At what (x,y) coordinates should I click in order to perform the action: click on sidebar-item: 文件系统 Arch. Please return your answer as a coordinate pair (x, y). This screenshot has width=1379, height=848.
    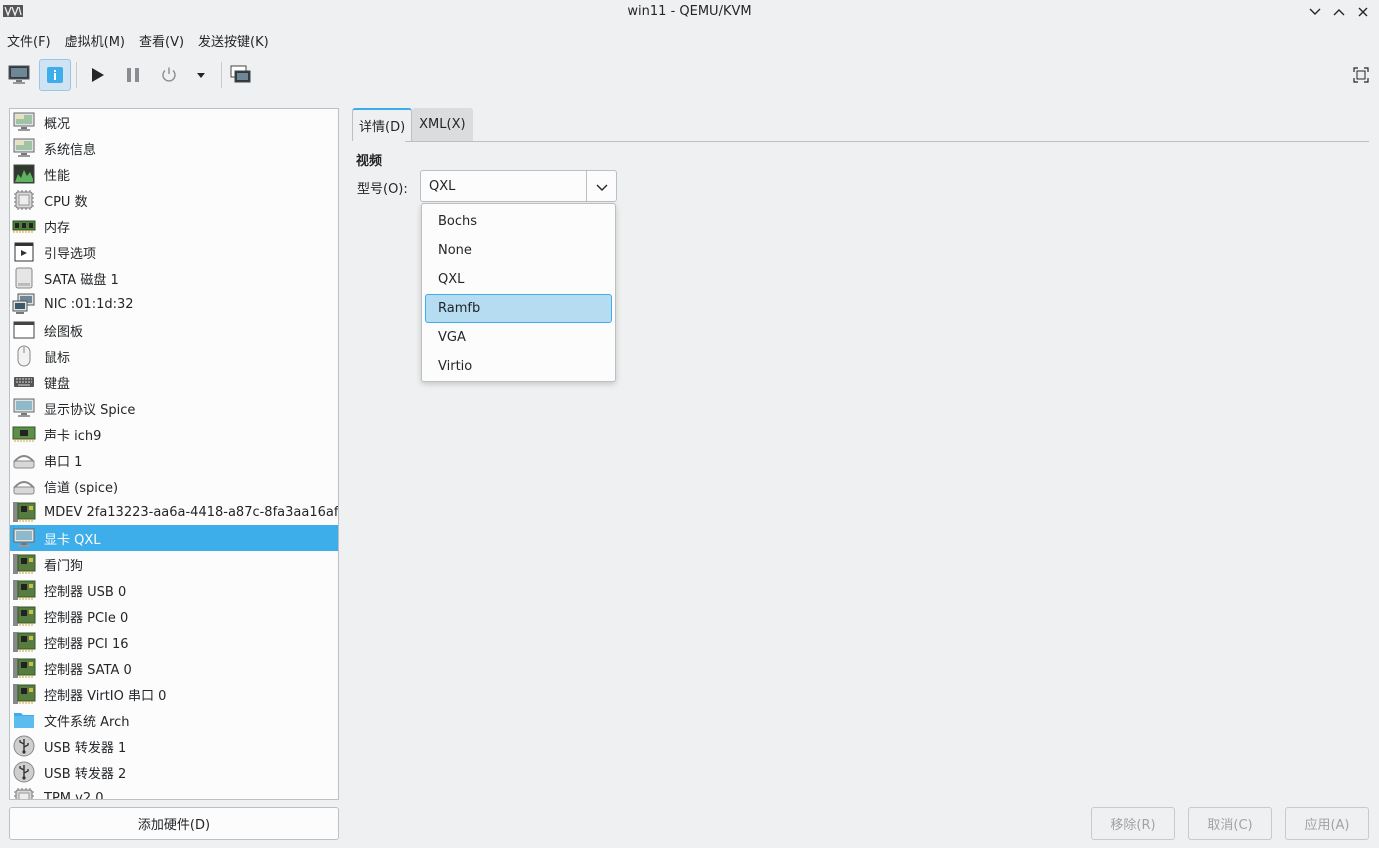
    Looking at the image, I should click on (174, 720).